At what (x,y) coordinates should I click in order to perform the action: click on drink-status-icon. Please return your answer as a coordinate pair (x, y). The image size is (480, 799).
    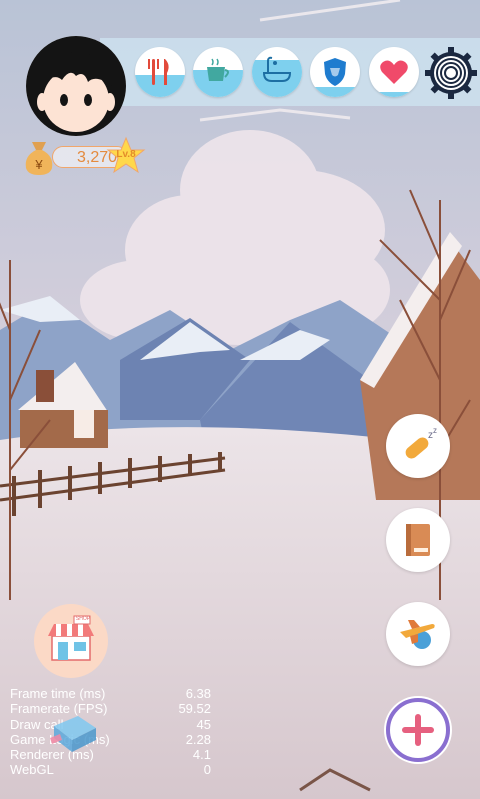
    Looking at the image, I should click on (218, 72).